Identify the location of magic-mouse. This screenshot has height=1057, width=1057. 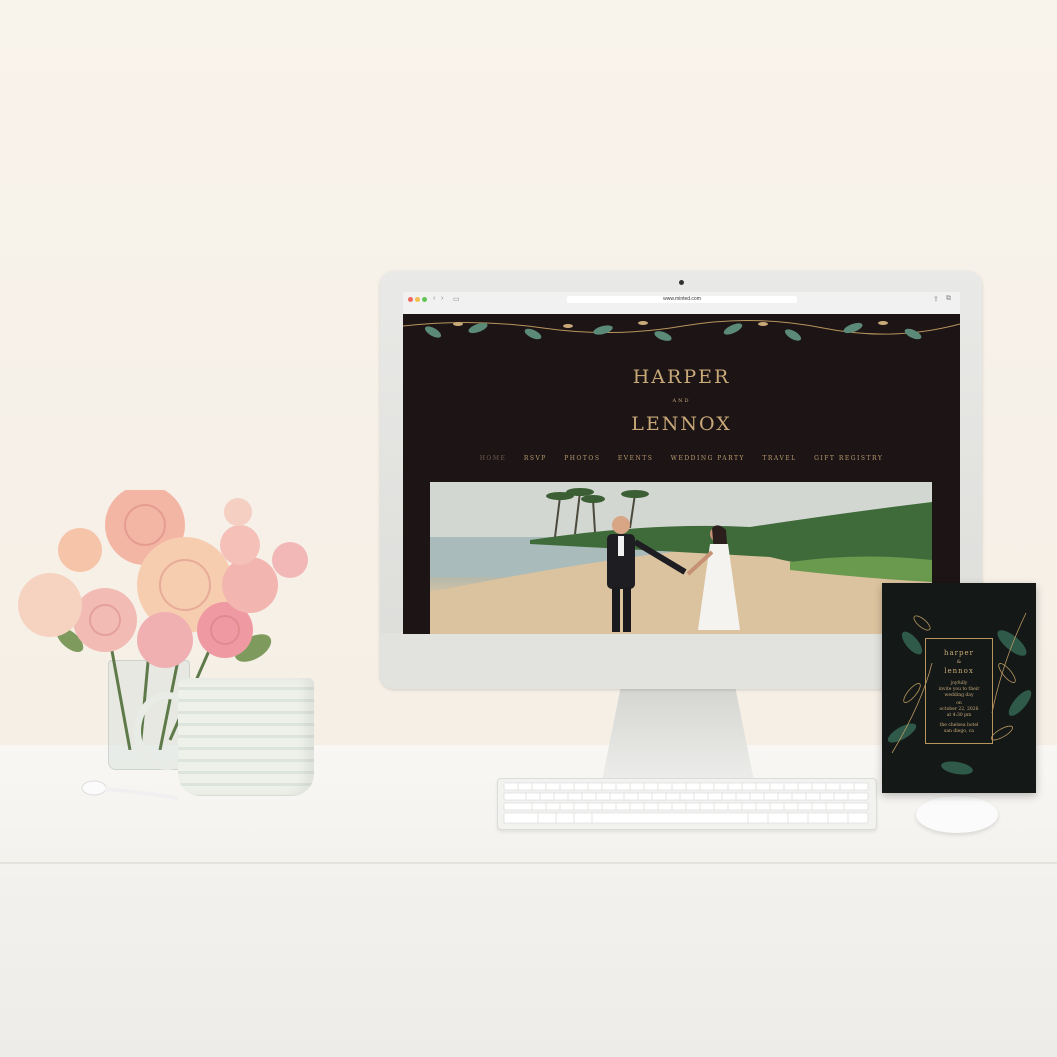
(957, 814).